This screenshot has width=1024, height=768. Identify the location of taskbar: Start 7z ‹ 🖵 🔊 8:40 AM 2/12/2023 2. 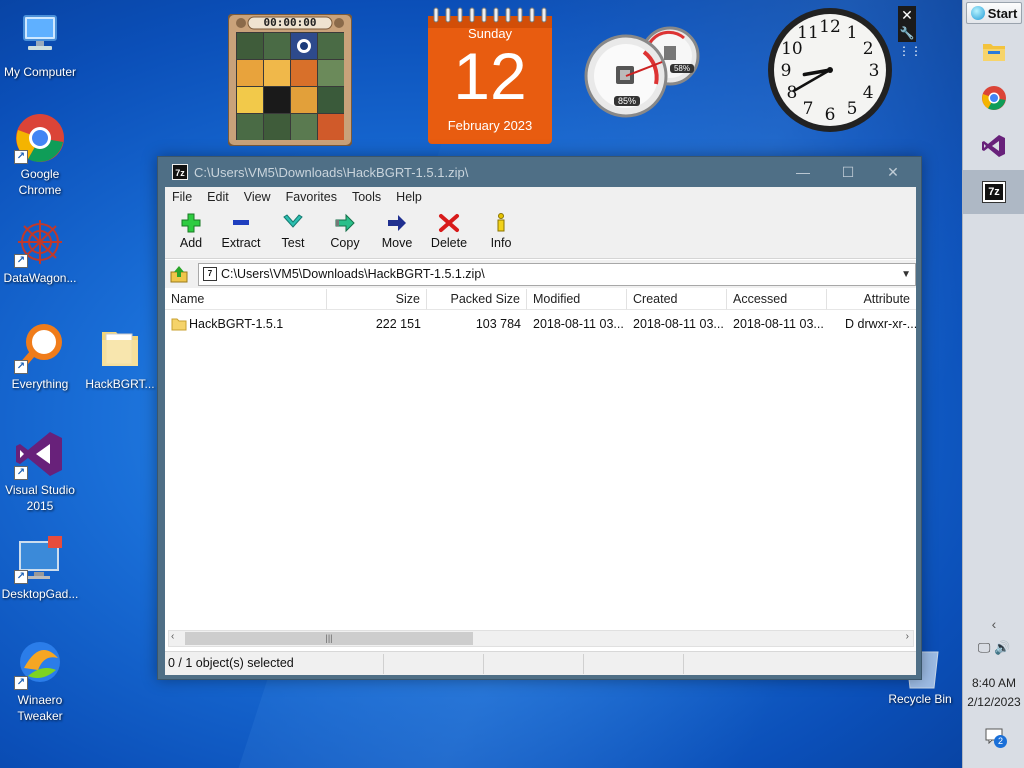
(993, 384).